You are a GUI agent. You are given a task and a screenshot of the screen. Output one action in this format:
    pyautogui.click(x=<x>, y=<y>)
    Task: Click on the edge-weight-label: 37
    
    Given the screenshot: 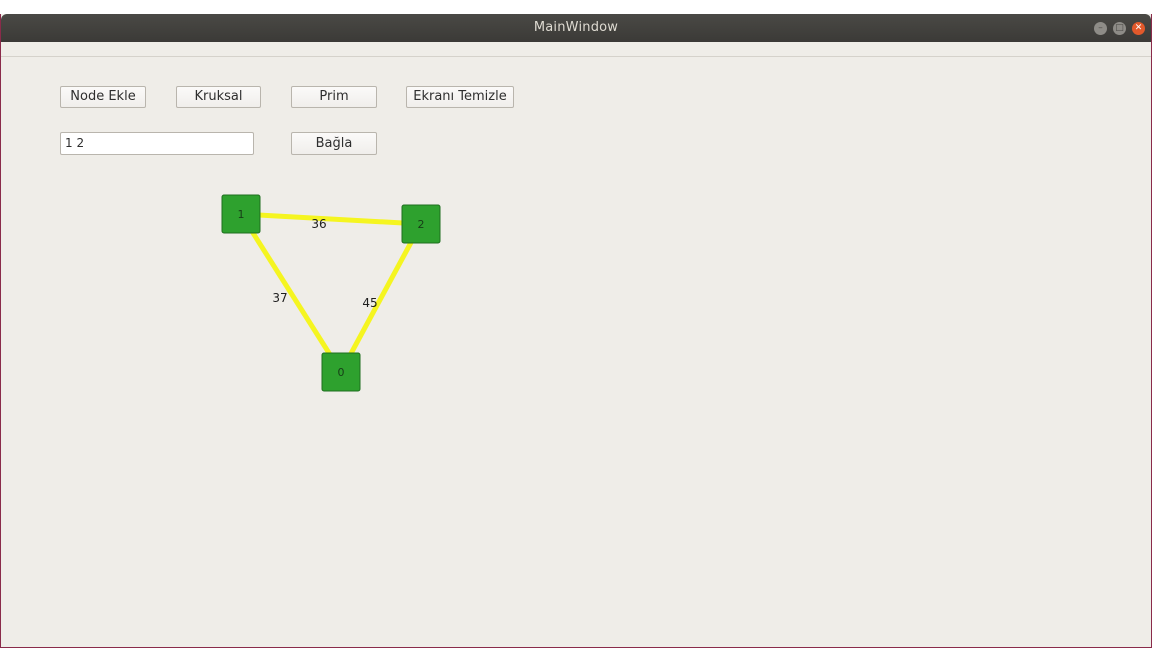 What is the action you would take?
    pyautogui.click(x=279, y=298)
    